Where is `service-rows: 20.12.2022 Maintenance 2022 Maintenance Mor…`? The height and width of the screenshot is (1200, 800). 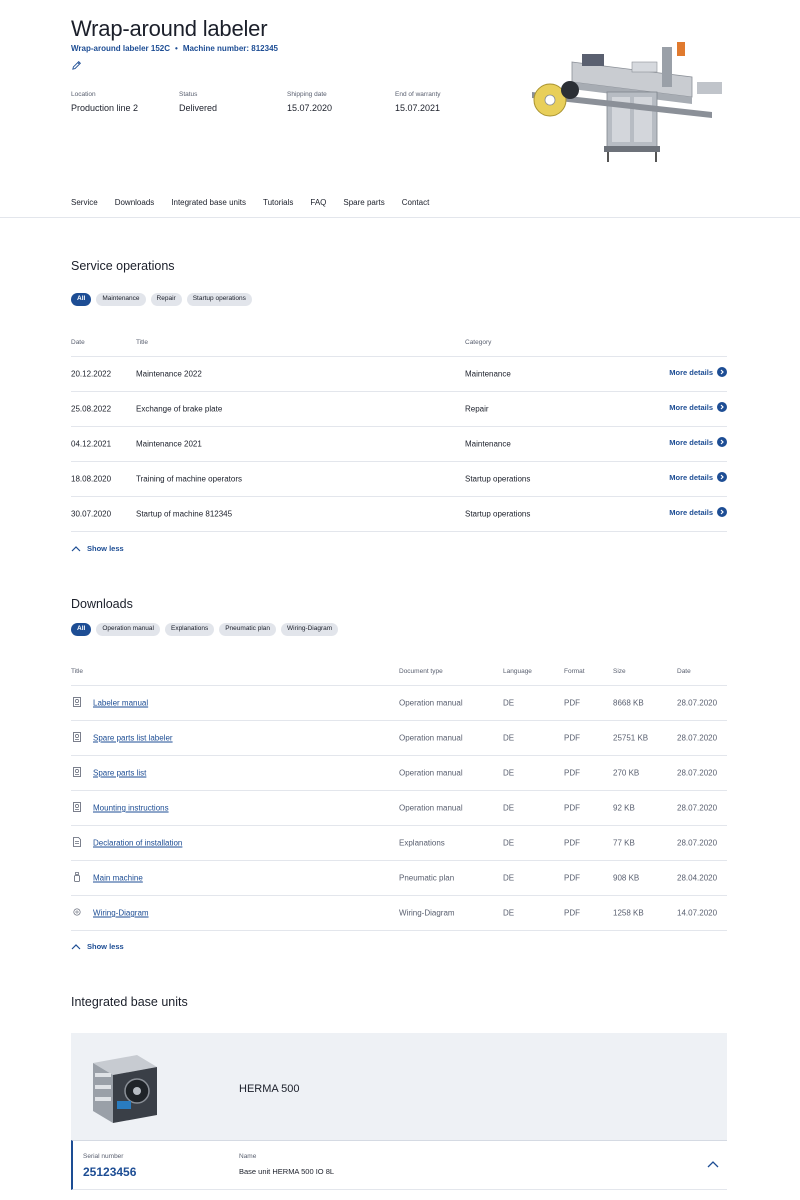
service-rows: 20.12.2022 Maintenance 2022 Maintenance Mor… is located at coordinates (399, 444).